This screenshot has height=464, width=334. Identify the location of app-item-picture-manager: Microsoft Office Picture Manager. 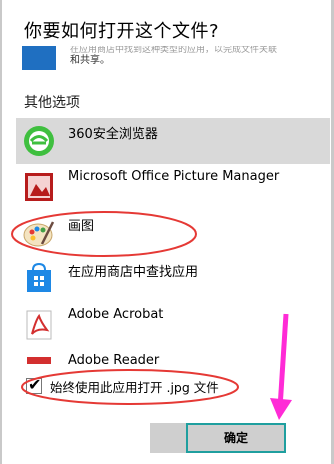
(173, 187).